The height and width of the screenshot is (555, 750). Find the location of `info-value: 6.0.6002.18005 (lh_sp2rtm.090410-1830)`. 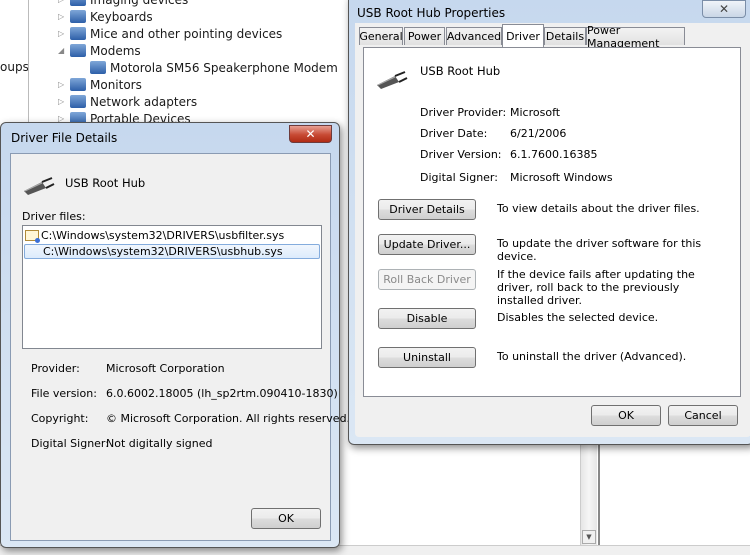

info-value: 6.0.6002.18005 (lh_sp2rtm.090410-1830) is located at coordinates (222, 393).